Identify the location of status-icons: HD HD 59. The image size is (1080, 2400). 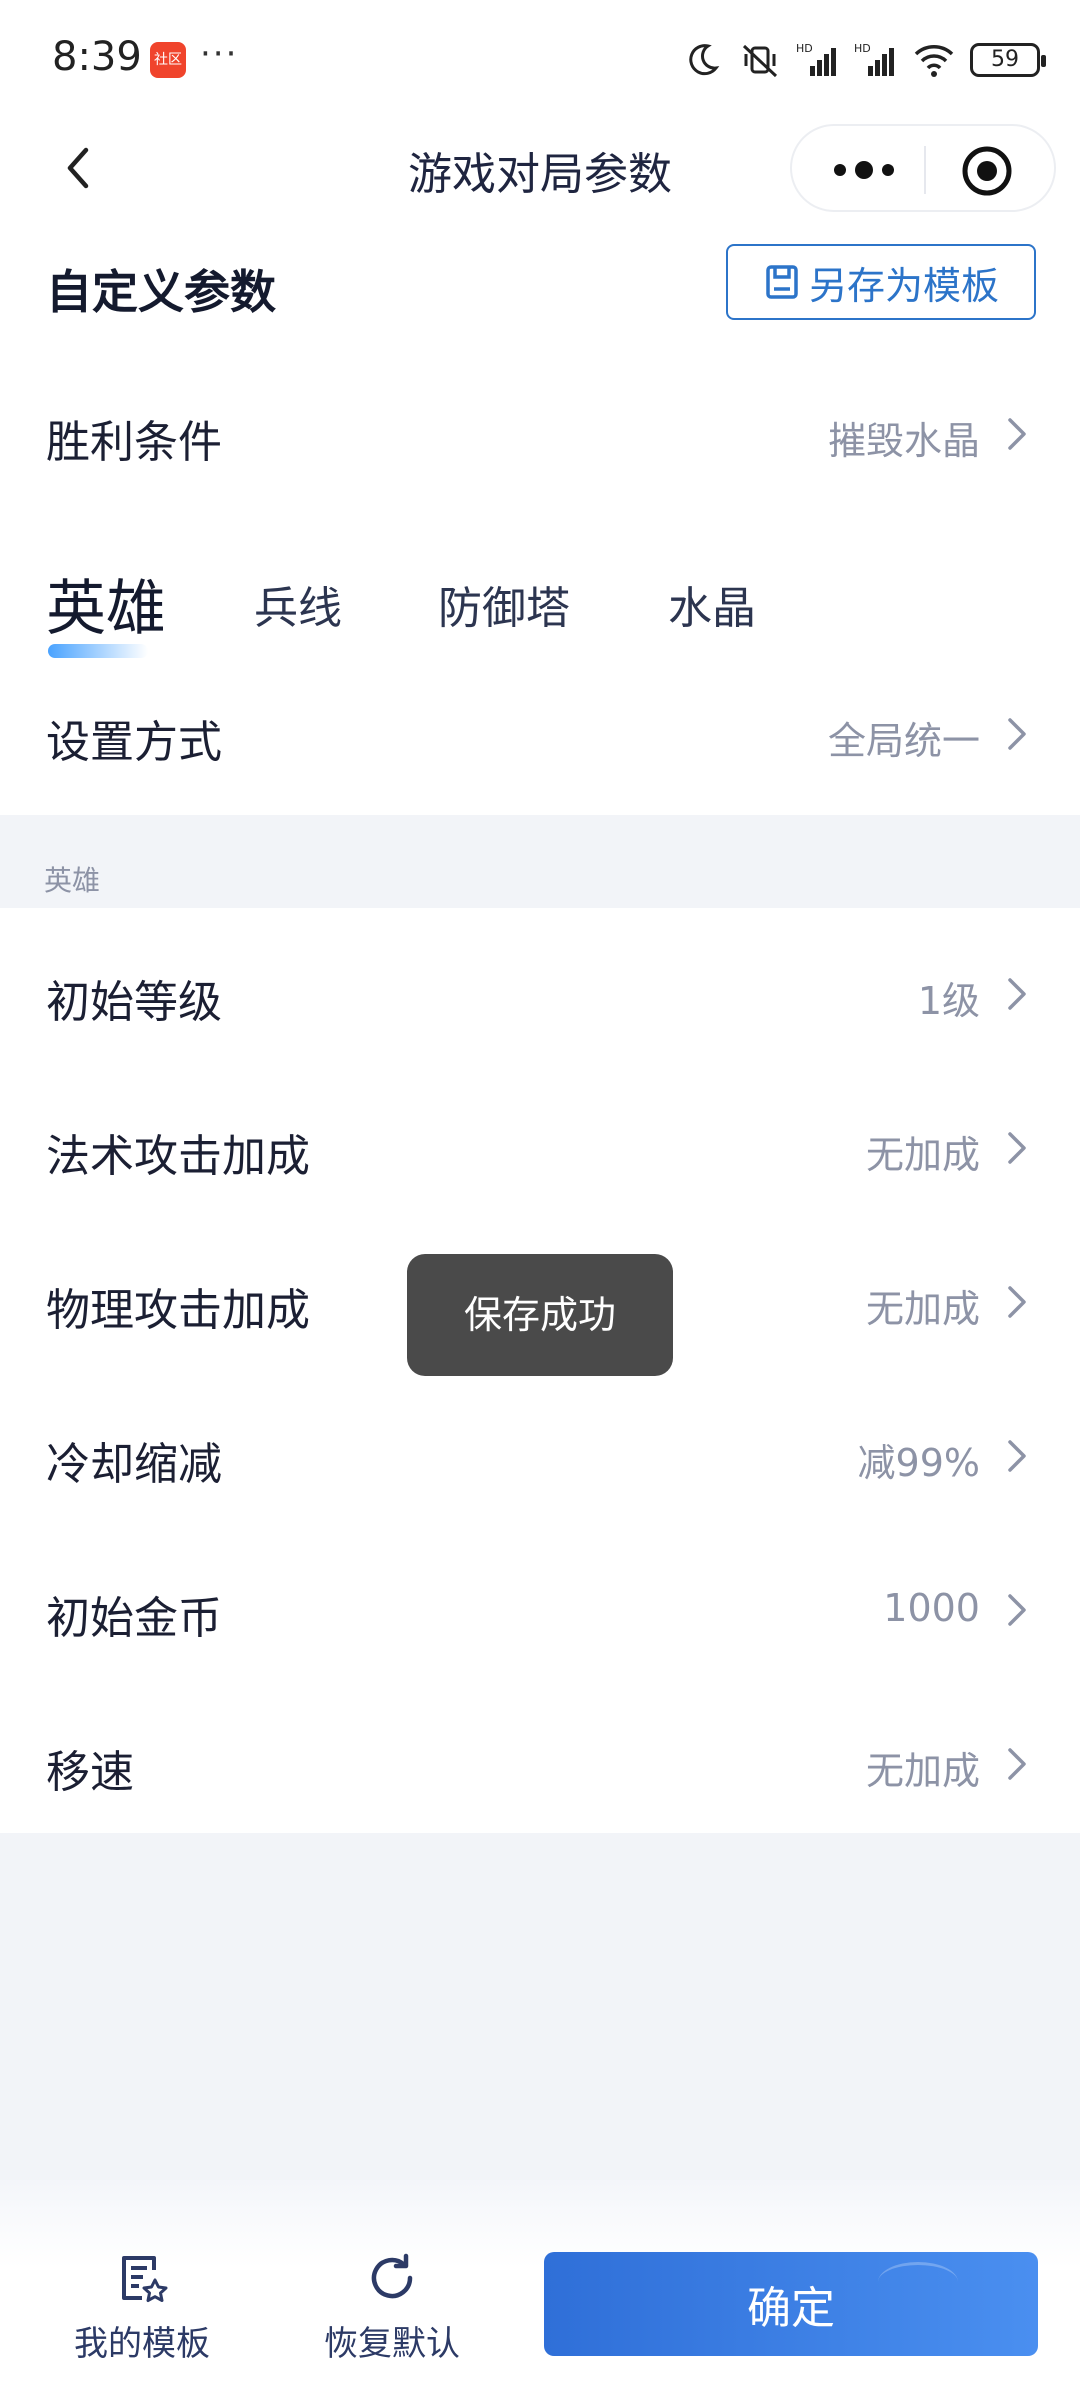
(863, 60).